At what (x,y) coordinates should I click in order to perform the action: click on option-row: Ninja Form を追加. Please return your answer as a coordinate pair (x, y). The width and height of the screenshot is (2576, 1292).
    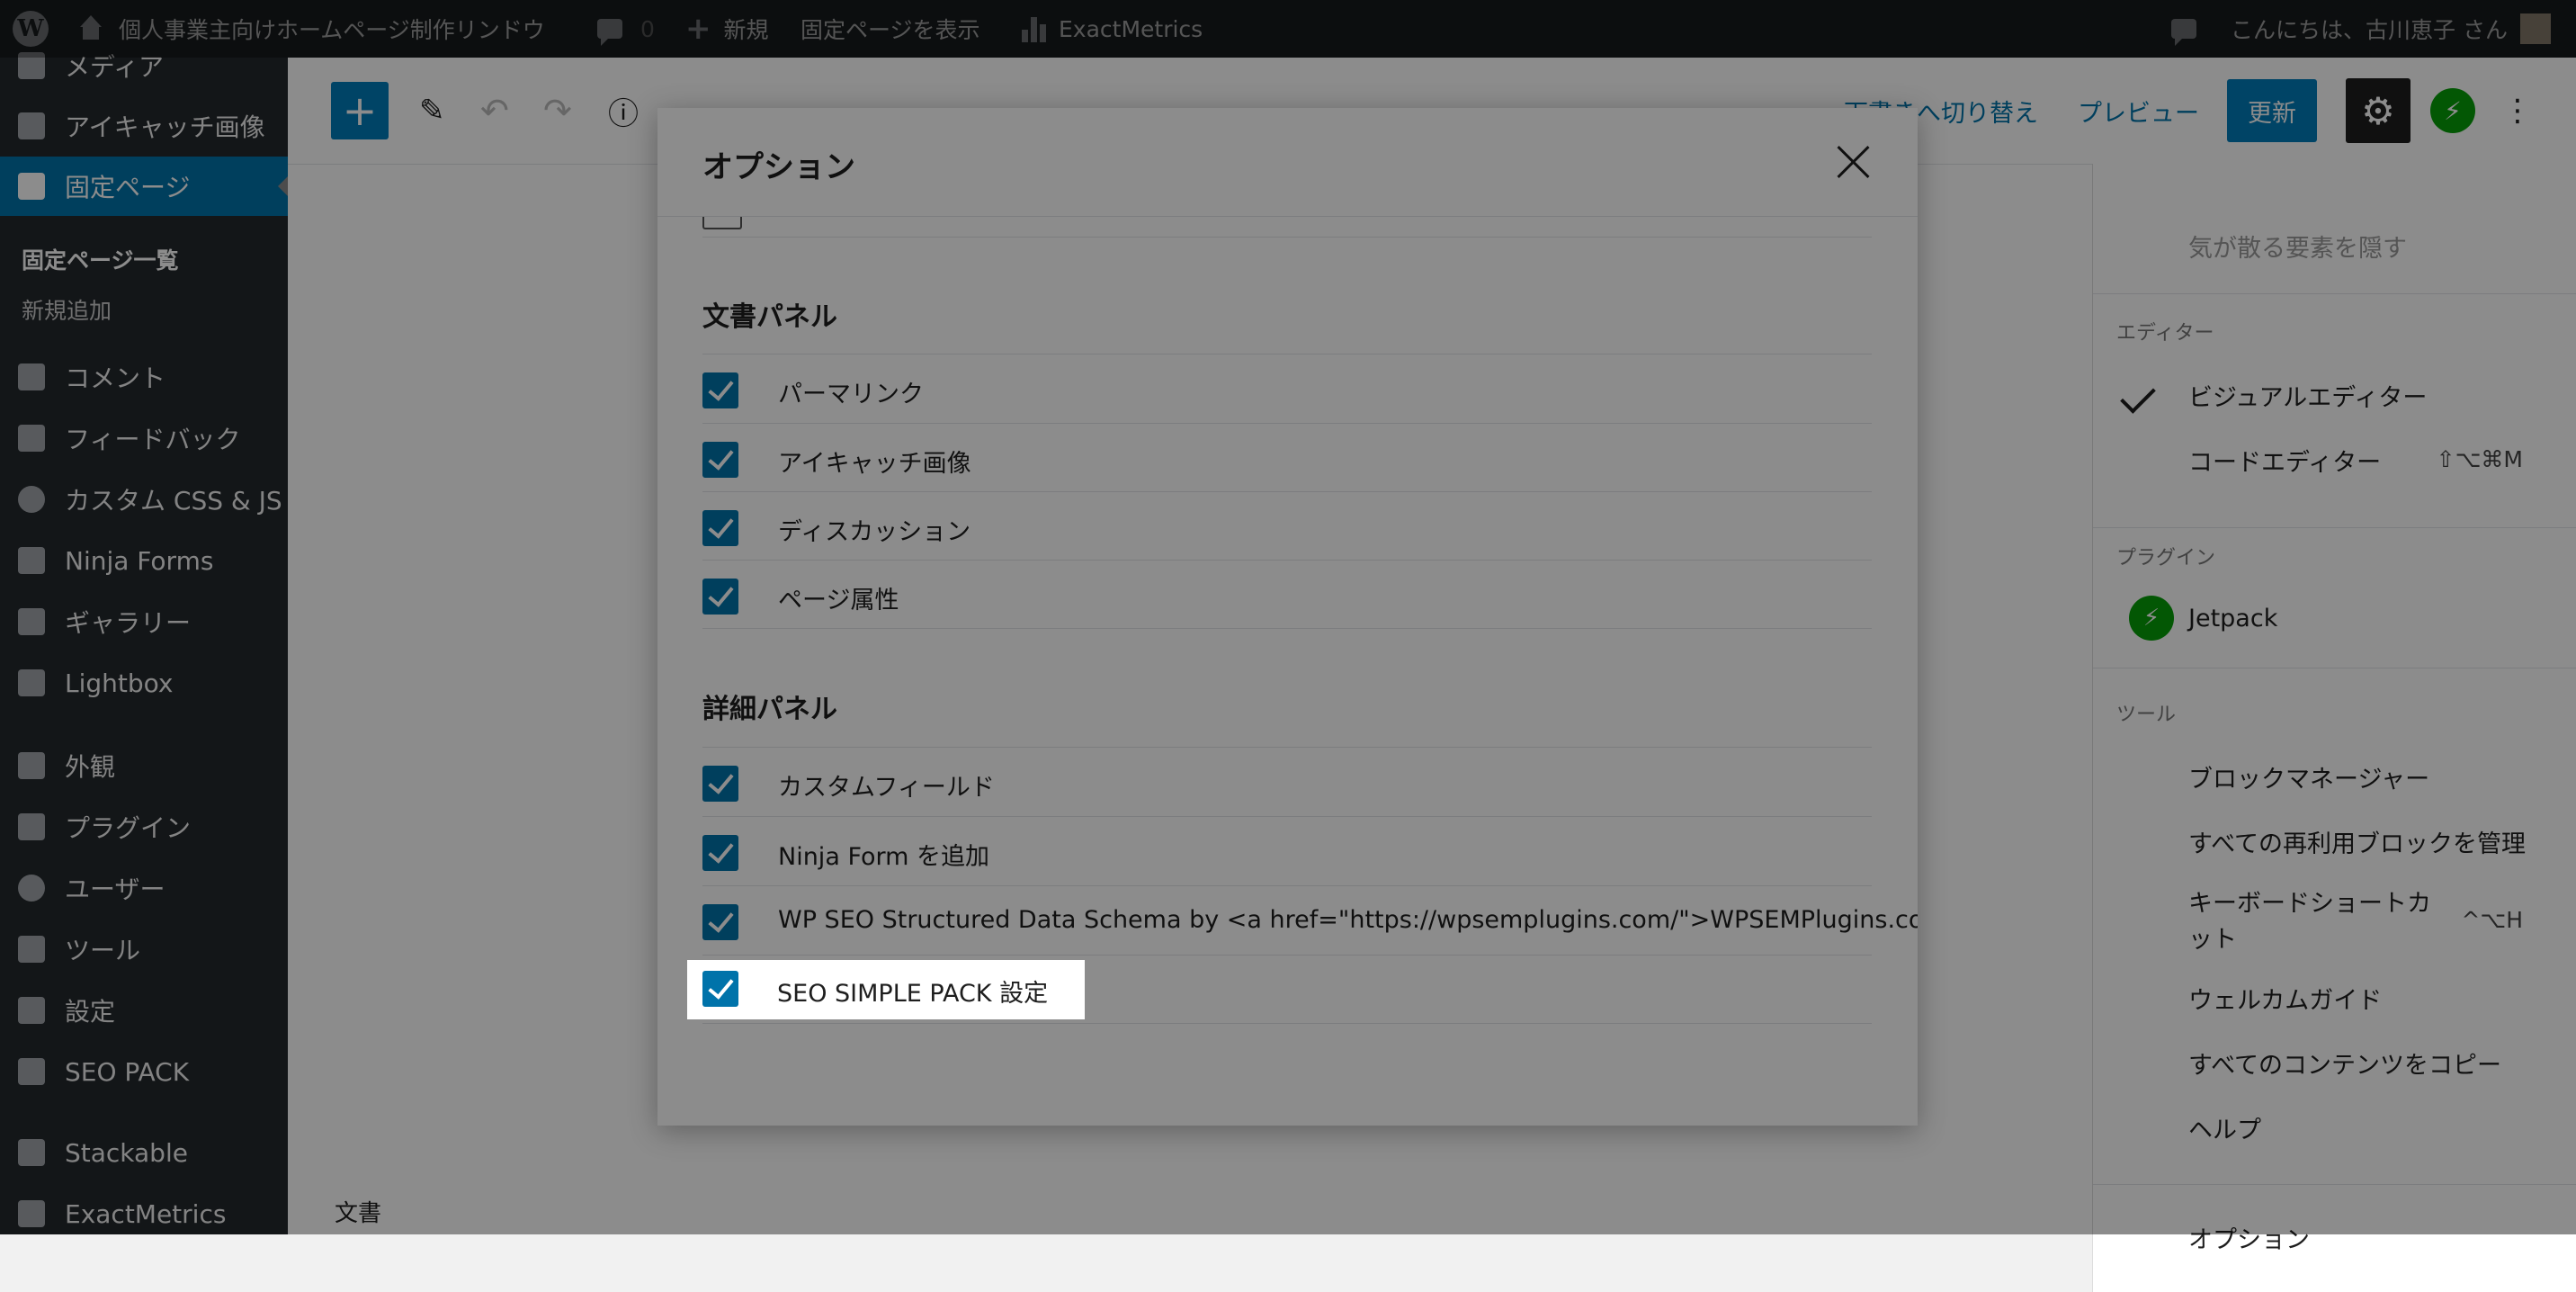
    Looking at the image, I should click on (1287, 850).